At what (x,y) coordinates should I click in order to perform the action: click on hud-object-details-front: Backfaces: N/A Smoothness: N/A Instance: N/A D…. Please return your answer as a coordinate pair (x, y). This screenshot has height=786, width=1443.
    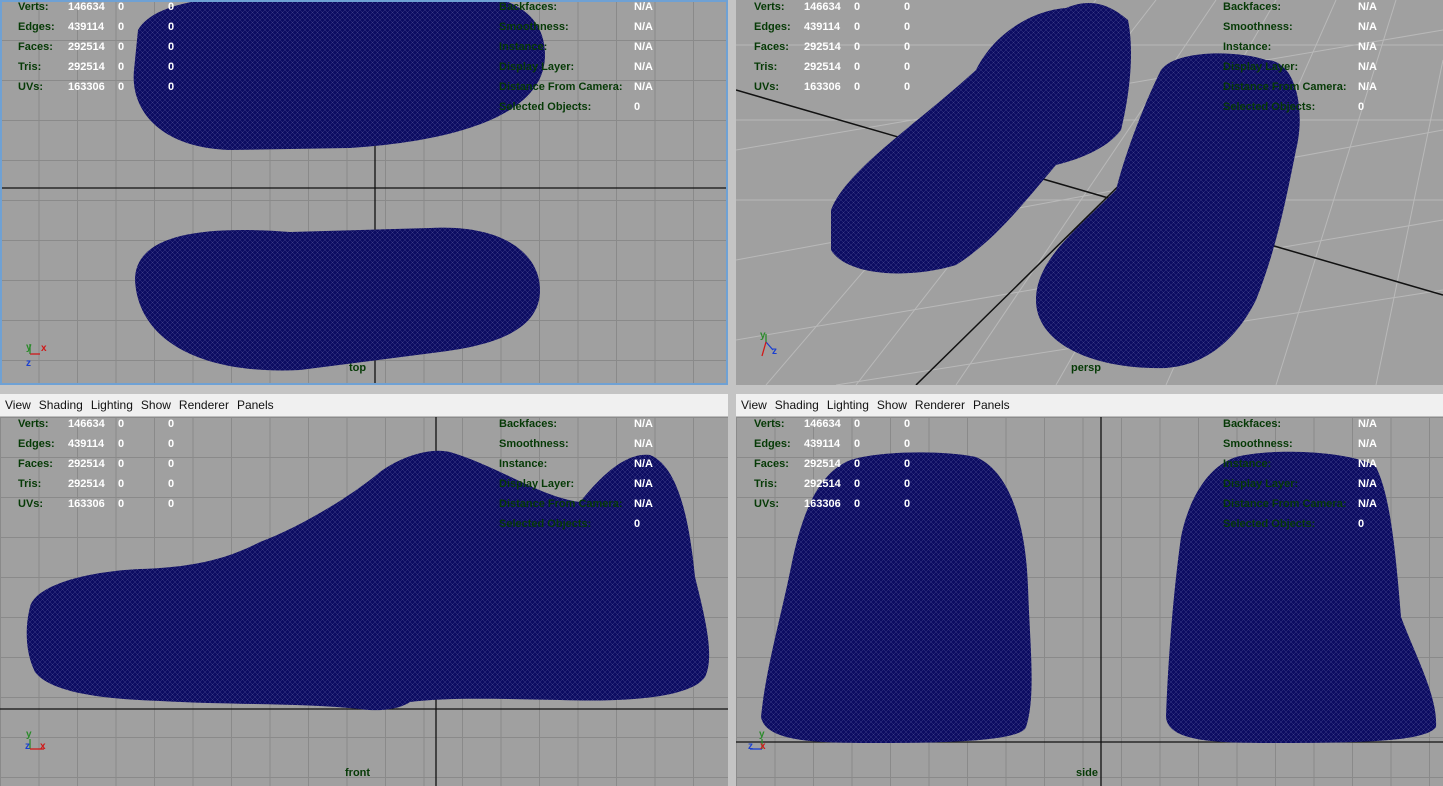
    Looking at the image, I should click on (613, 475).